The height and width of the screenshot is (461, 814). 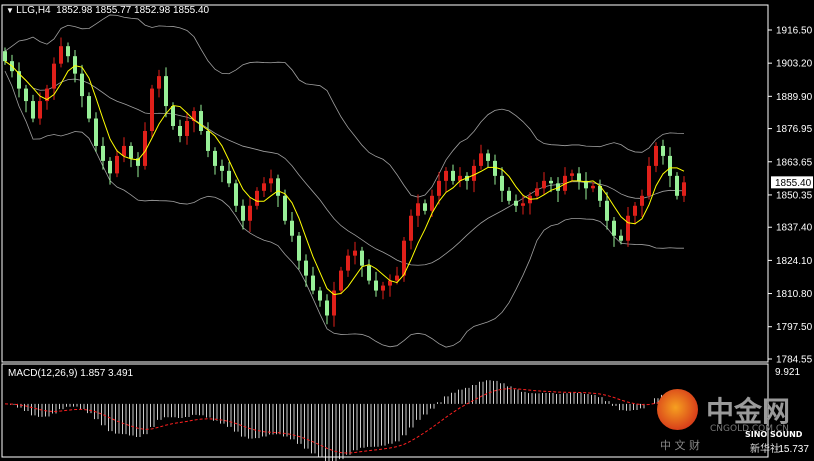 What do you see at coordinates (677, 409) in the screenshot?
I see `cngold-logo-icon` at bounding box center [677, 409].